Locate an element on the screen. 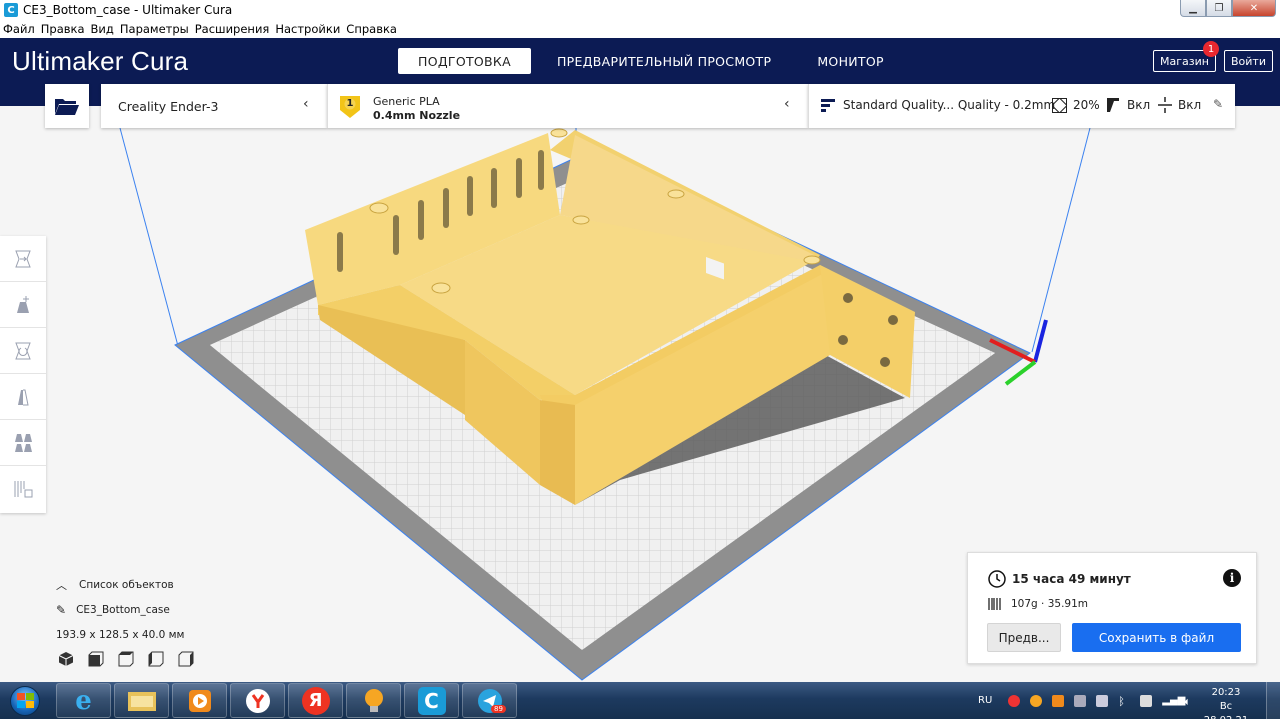  object-name: CE3_Bottom_case is located at coordinates (123, 609).